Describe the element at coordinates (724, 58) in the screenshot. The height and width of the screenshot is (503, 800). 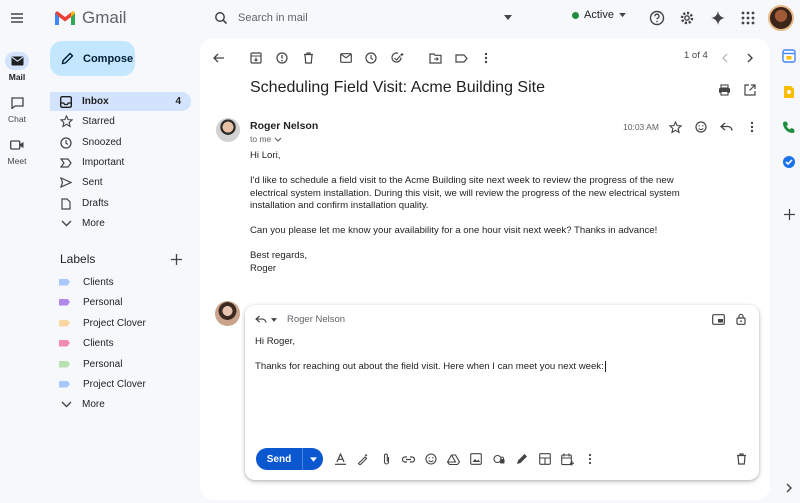
I see `newer-chevron-left-icon` at that location.